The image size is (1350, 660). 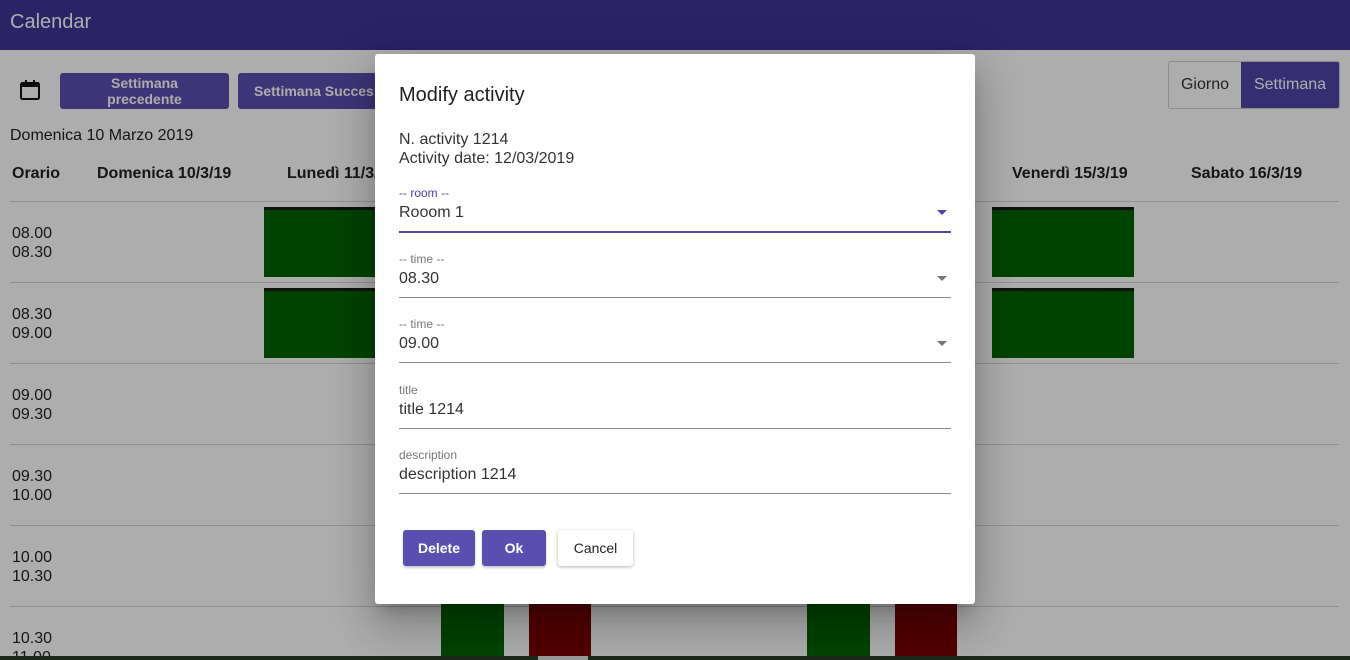 What do you see at coordinates (431, 409) in the screenshot?
I see `title-input-value: title 1214` at bounding box center [431, 409].